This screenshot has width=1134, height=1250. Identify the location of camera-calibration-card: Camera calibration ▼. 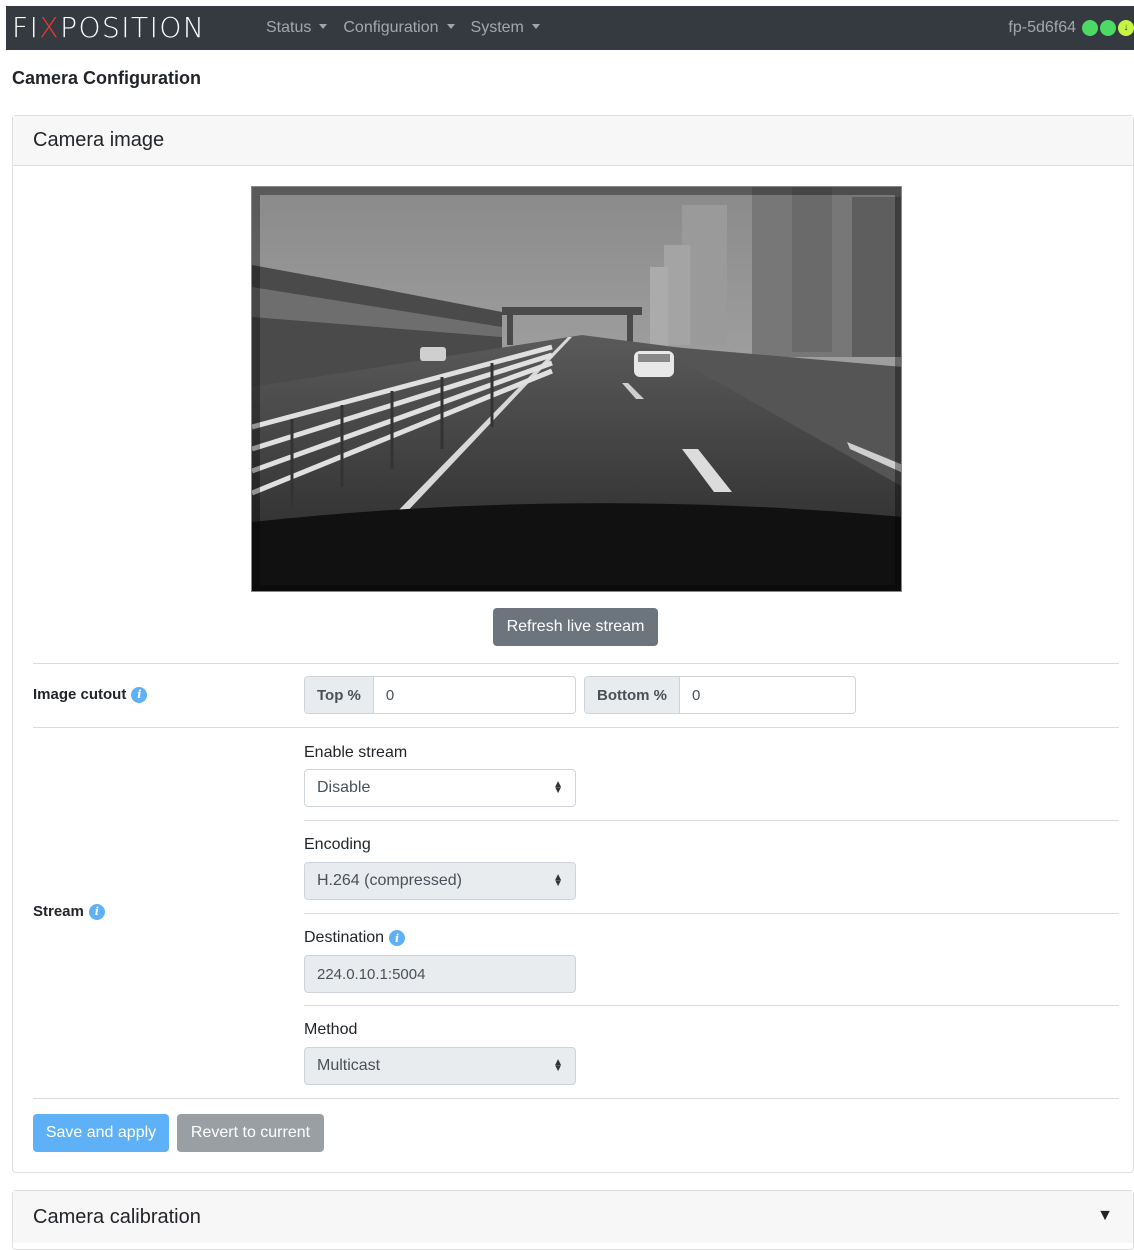
(573, 1220).